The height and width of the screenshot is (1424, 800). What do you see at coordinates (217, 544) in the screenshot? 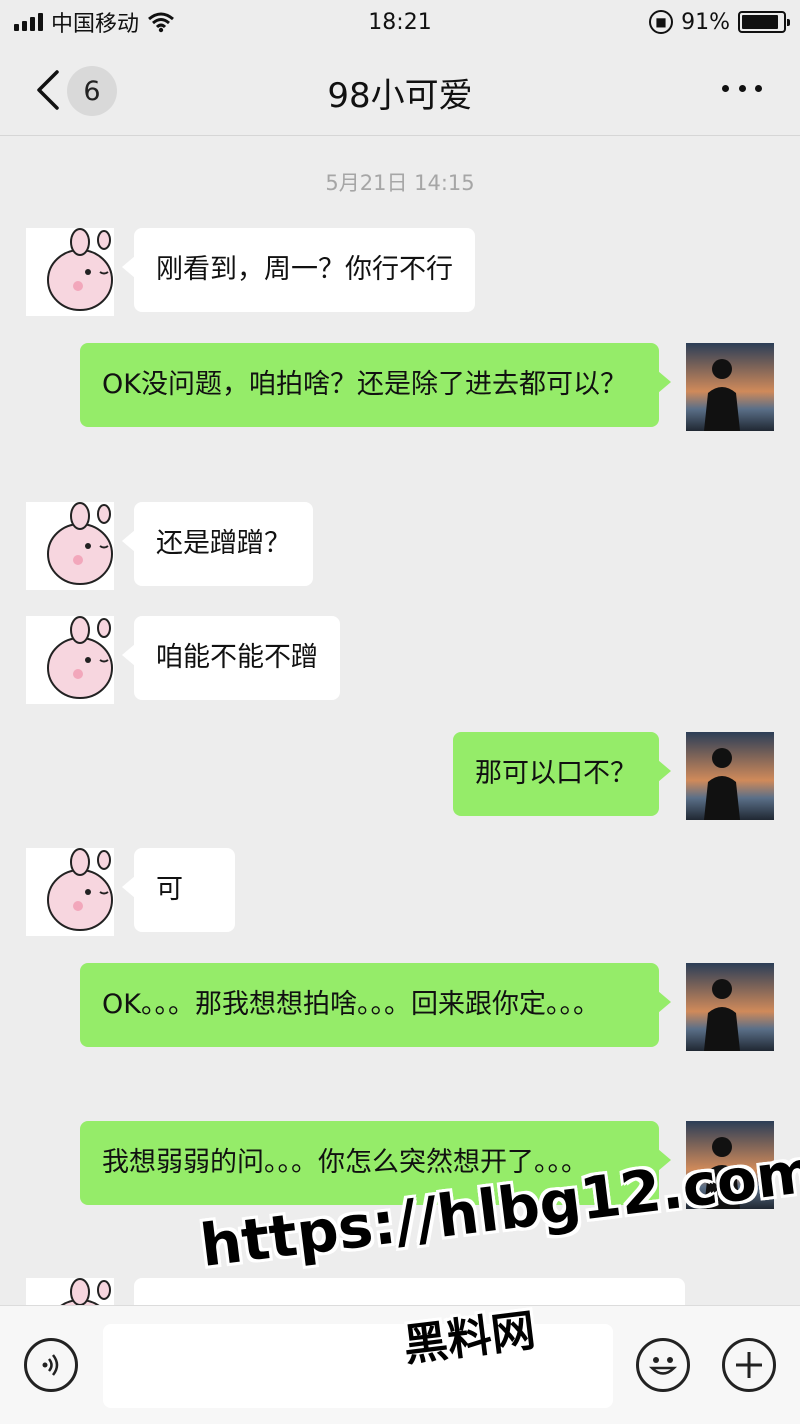
I see `received-message-bubble: 还是蹭蹭？` at bounding box center [217, 544].